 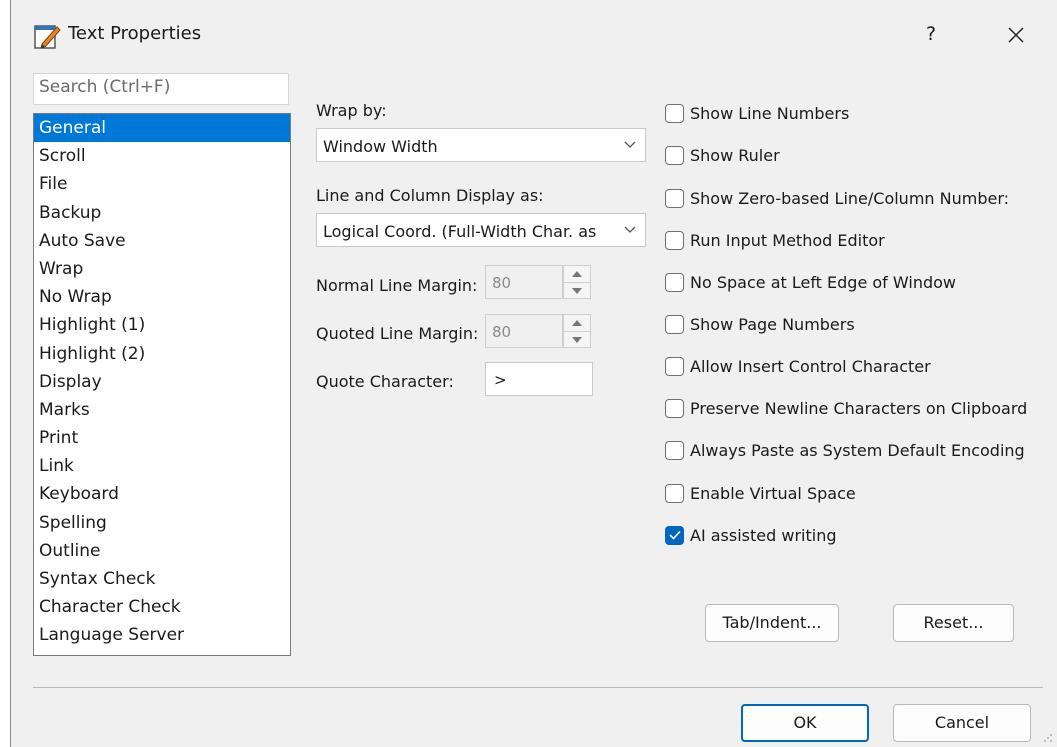 I want to click on option-row: Show Page Numbers, so click(x=760, y=324).